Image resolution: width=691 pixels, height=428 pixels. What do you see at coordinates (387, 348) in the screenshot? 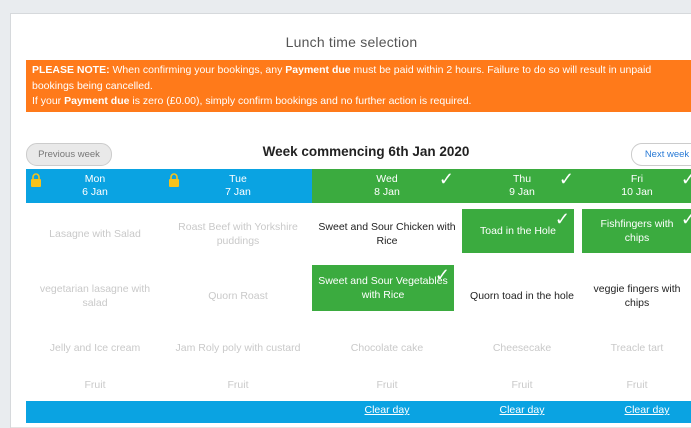
I see `meal-option: Chocolate cake` at bounding box center [387, 348].